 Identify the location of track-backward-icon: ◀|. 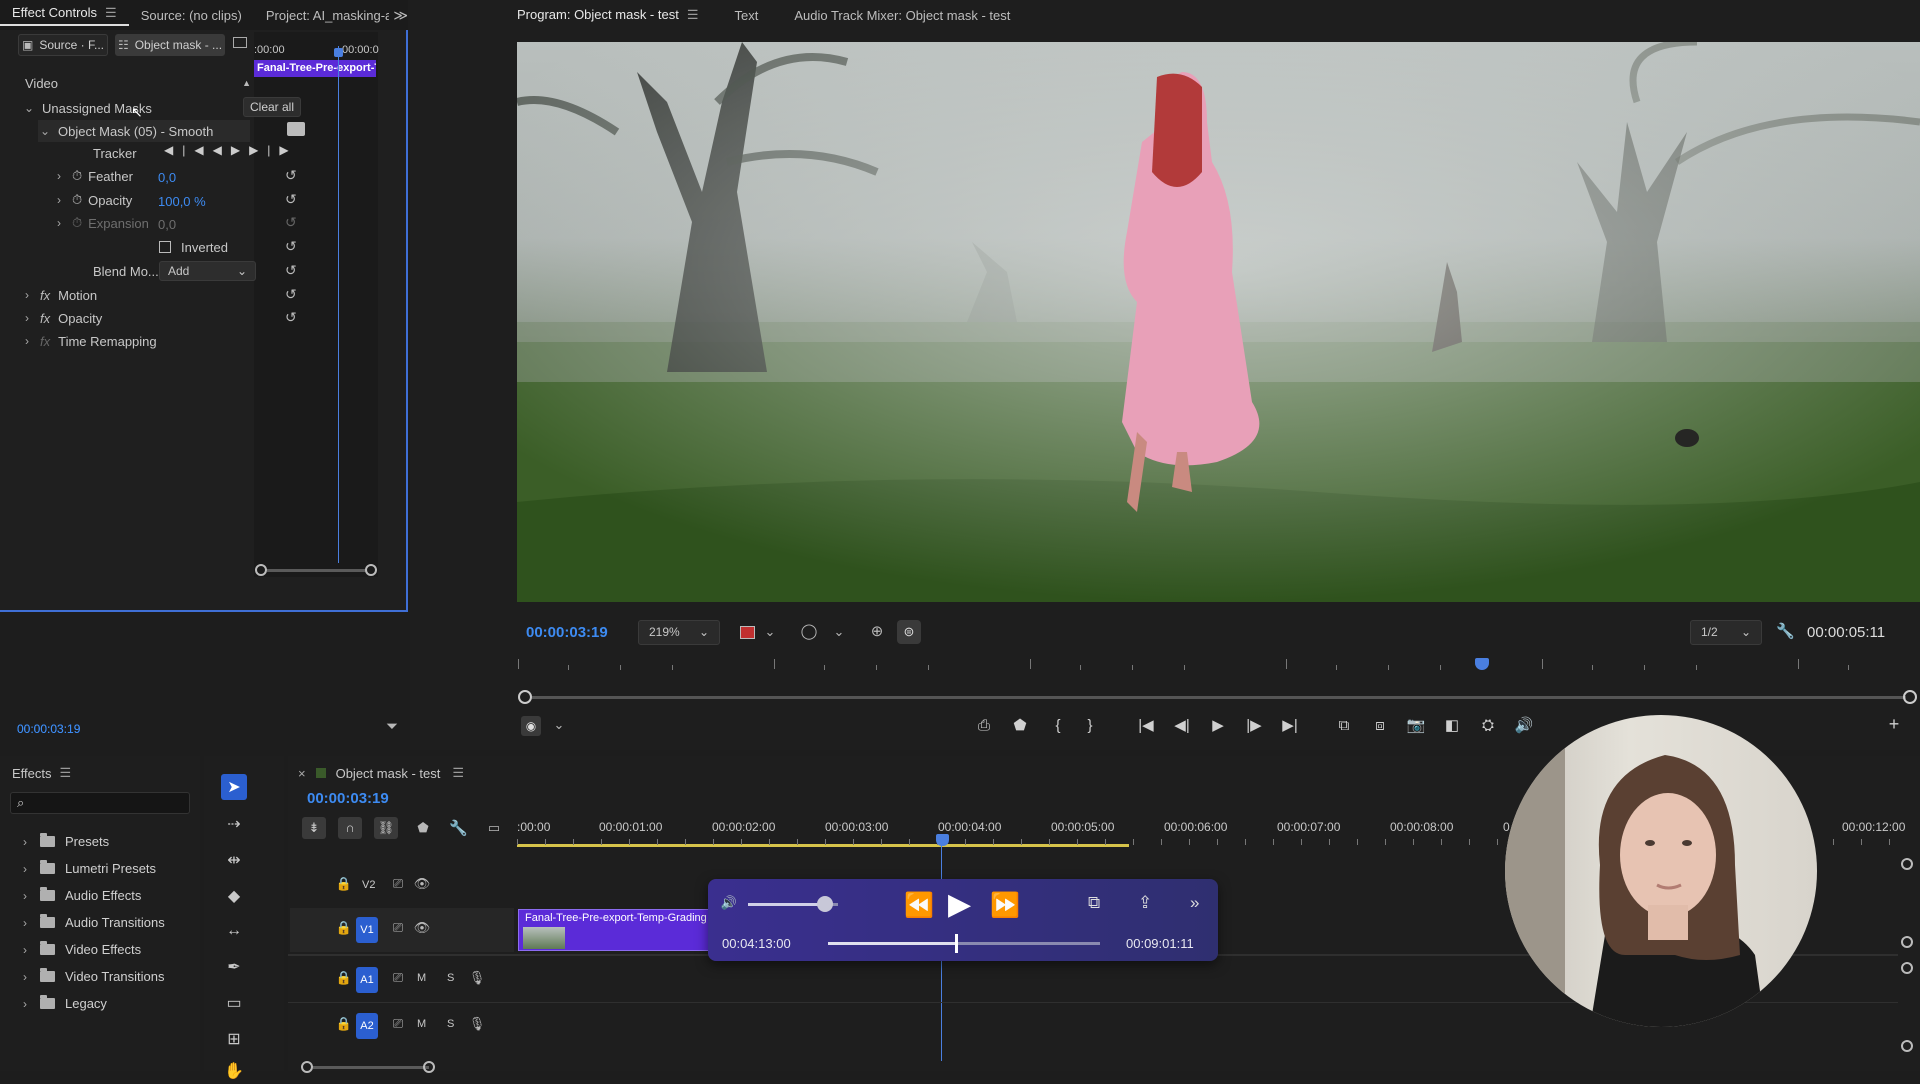
(179, 150).